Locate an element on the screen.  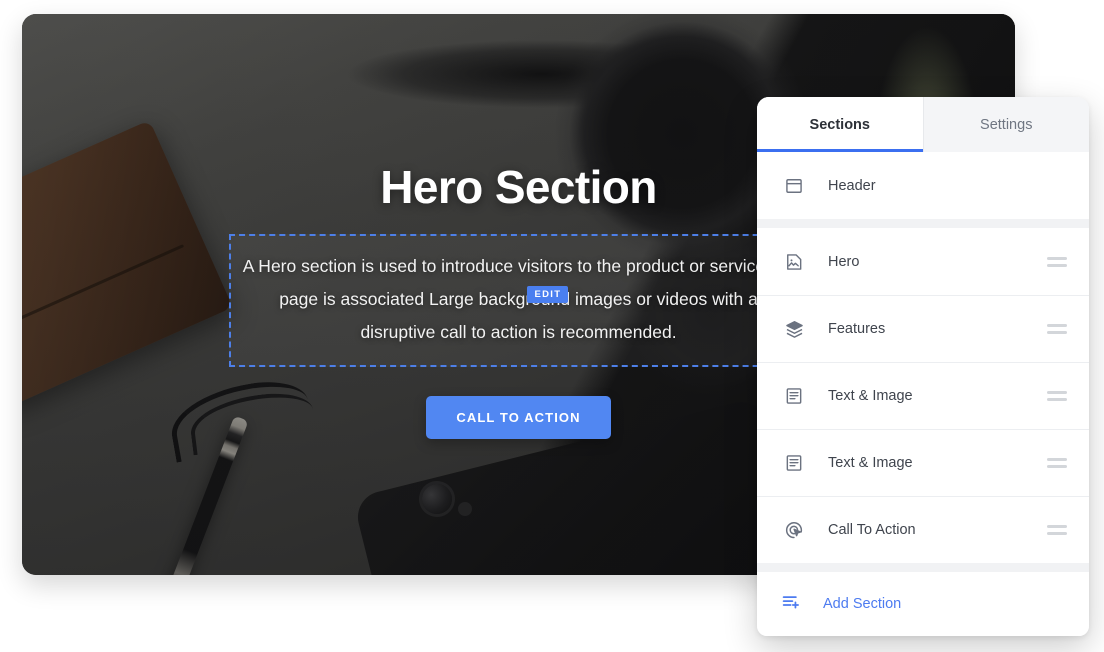
section-item-header: Header is located at coordinates (923, 185).